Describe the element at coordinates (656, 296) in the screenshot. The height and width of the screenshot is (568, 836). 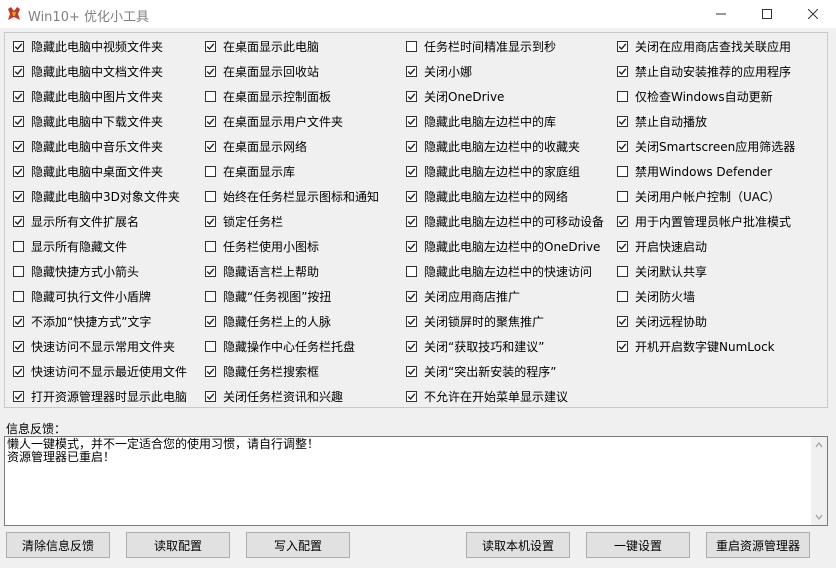
I see `option-checkbox: 关闭防火墙` at that location.